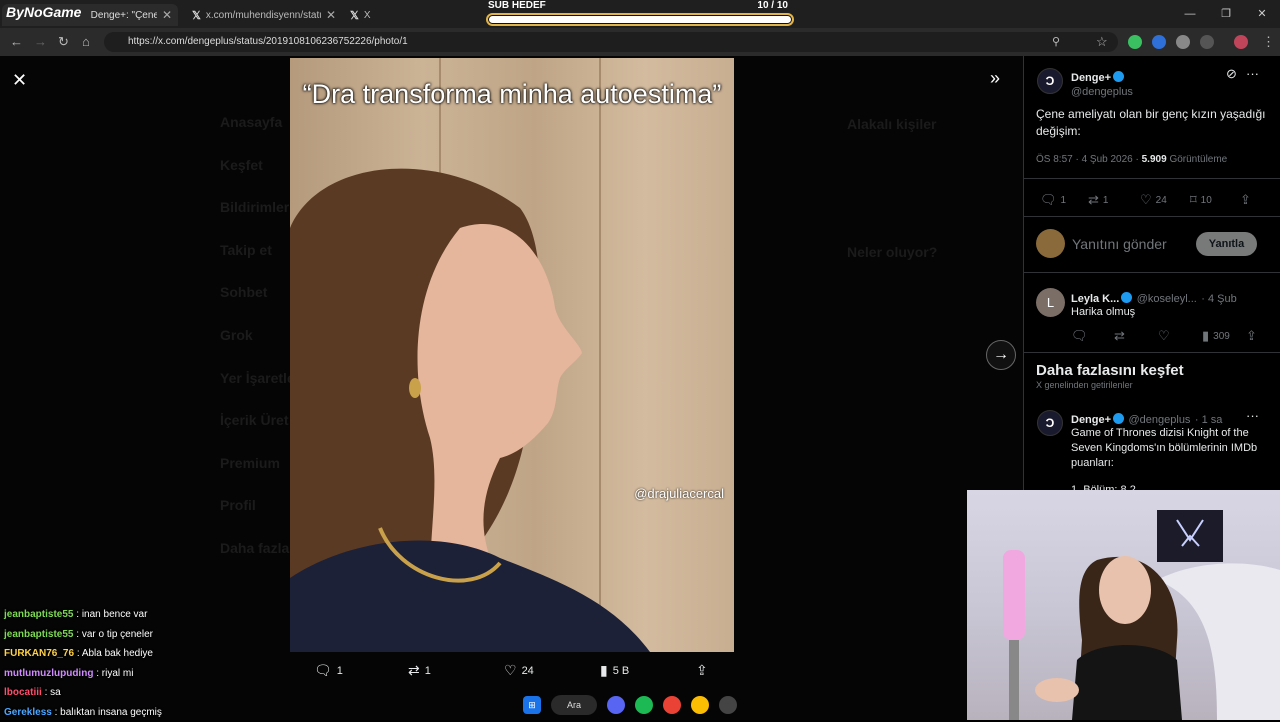  I want to click on like-action: ♡24, so click(519, 670).